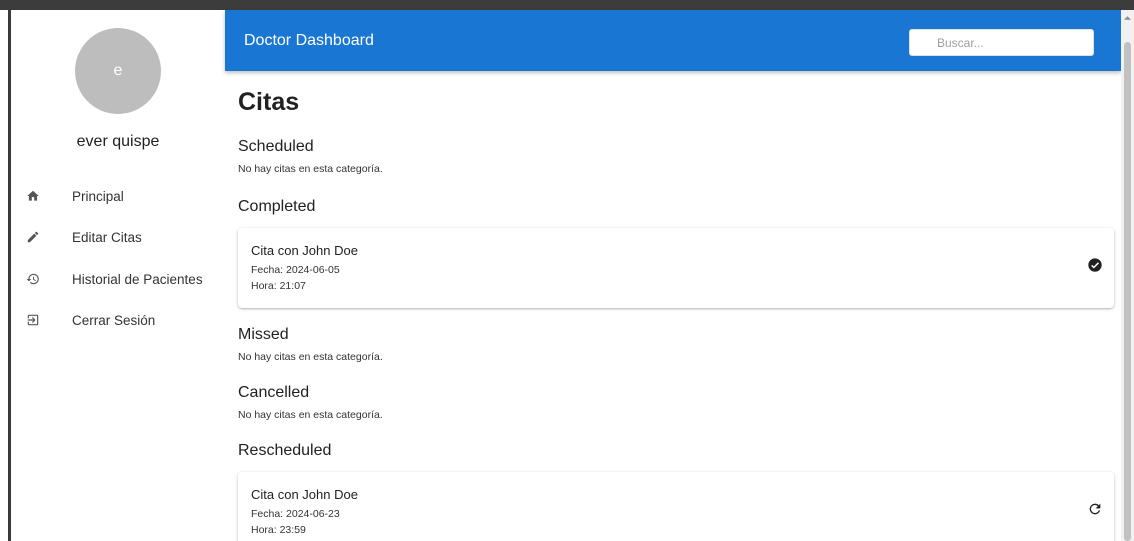  What do you see at coordinates (98, 196) in the screenshot?
I see `sidebar-item-label: Principal` at bounding box center [98, 196].